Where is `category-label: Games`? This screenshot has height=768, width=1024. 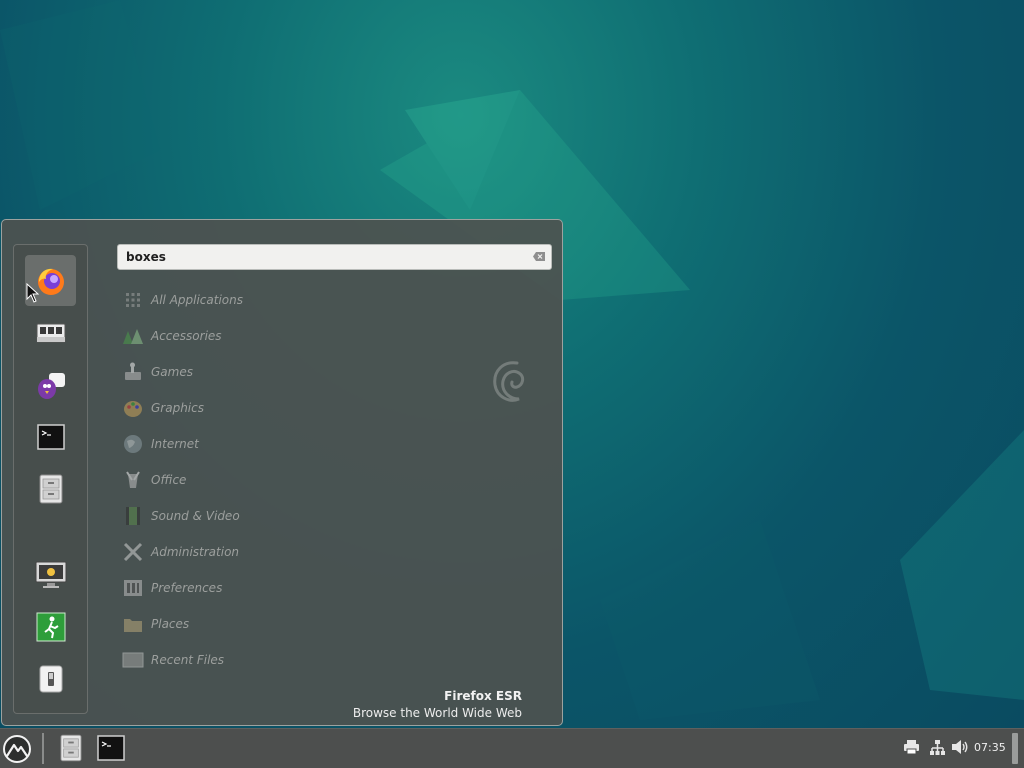
category-label: Games is located at coordinates (172, 372).